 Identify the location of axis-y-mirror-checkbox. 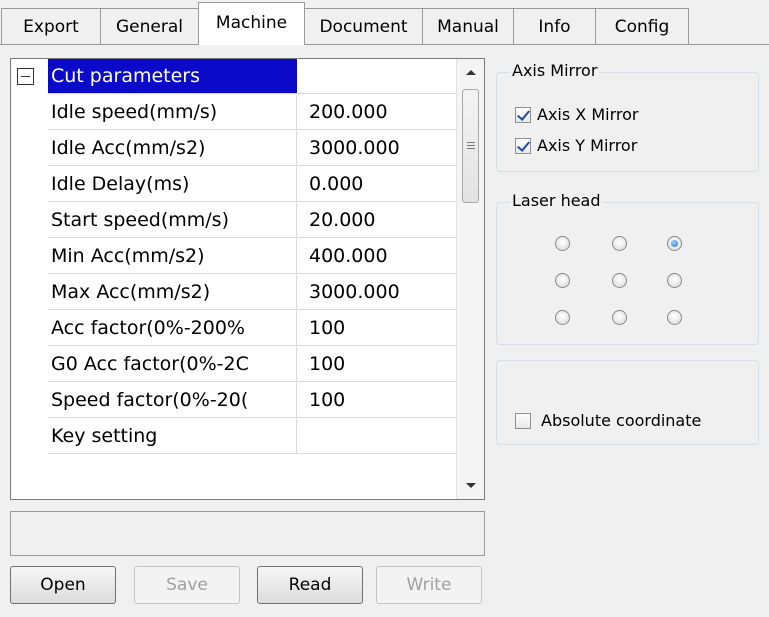
(523, 146).